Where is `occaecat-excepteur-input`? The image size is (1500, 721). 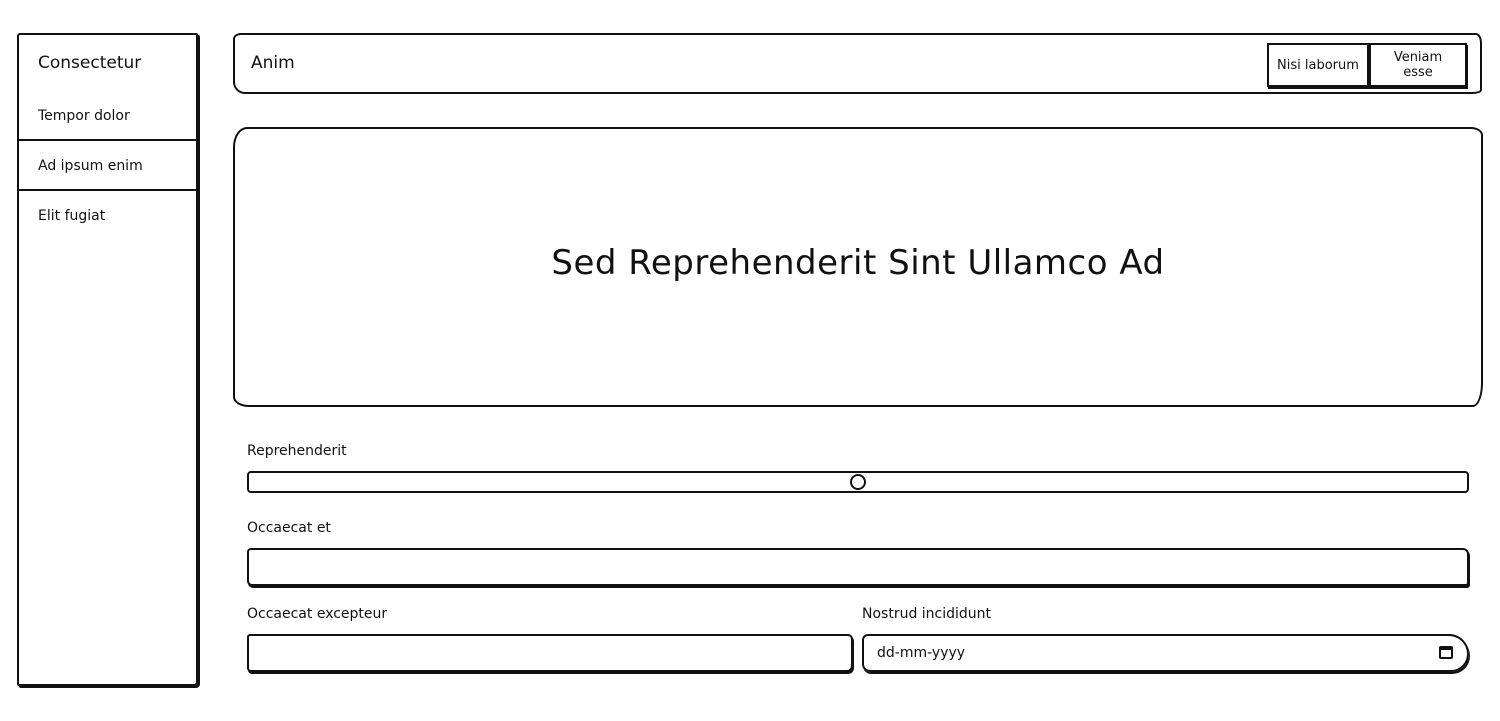
occaecat-excepteur-input is located at coordinates (550, 653).